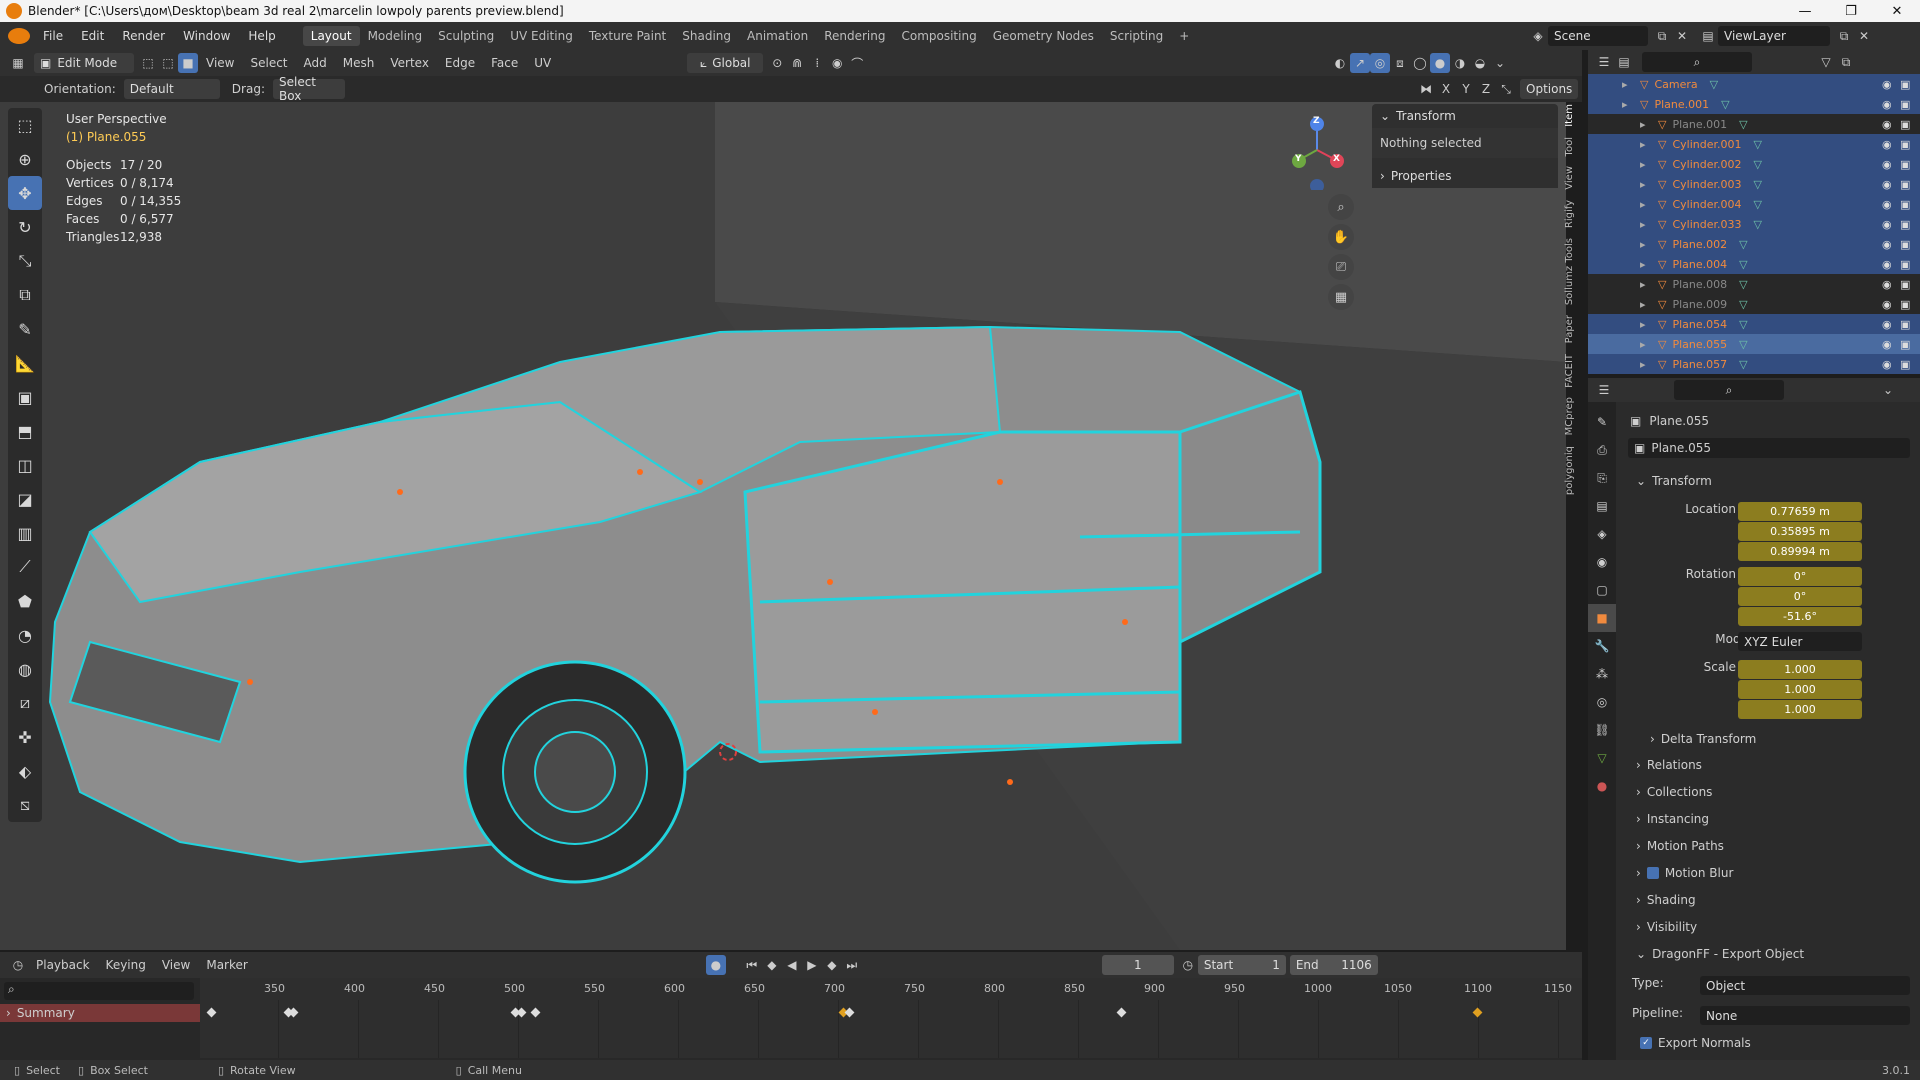 The height and width of the screenshot is (1080, 1920). I want to click on tab-uv-editing: UV Editing, so click(541, 36).